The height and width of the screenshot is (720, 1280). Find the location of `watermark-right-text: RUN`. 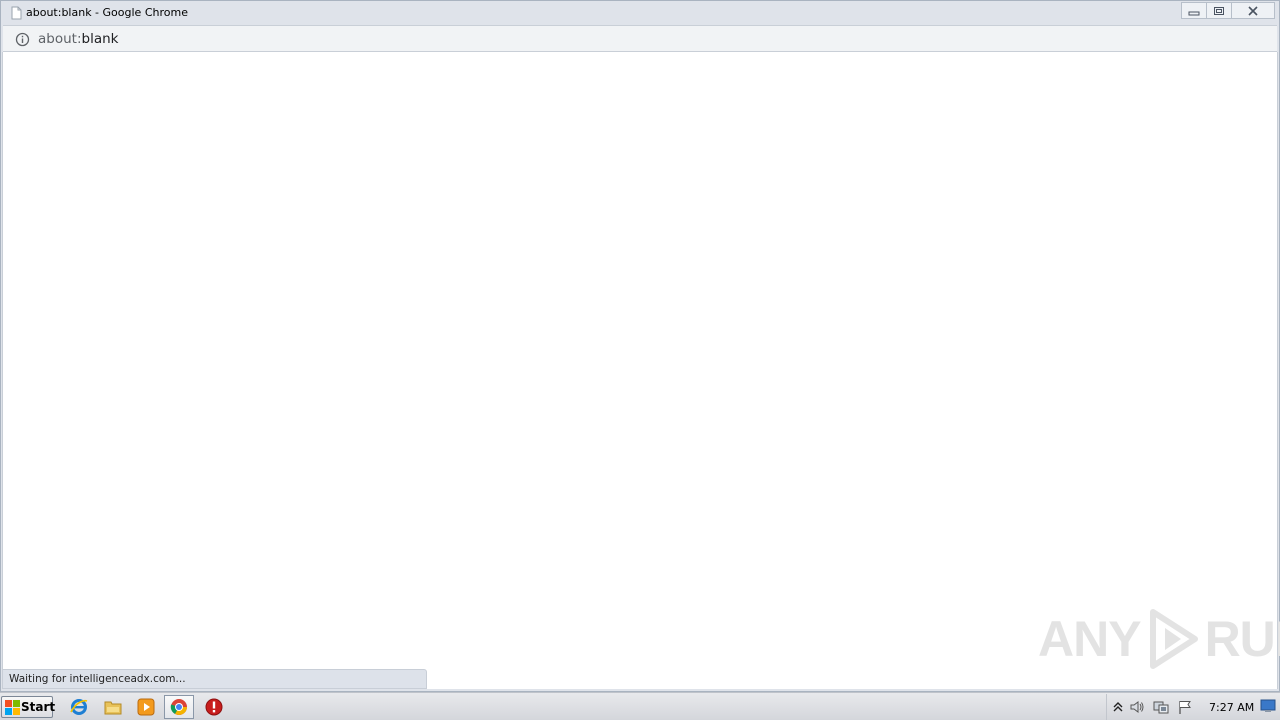

watermark-right-text: RUN is located at coordinates (1242, 639).